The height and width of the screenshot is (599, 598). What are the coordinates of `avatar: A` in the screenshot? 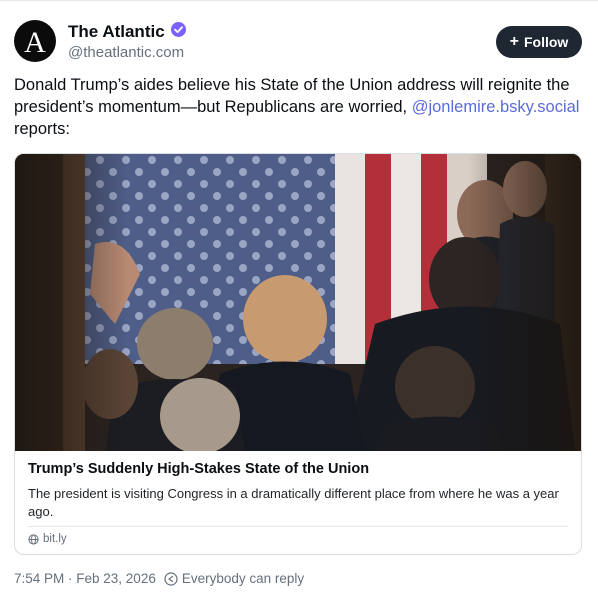 It's located at (35, 41).